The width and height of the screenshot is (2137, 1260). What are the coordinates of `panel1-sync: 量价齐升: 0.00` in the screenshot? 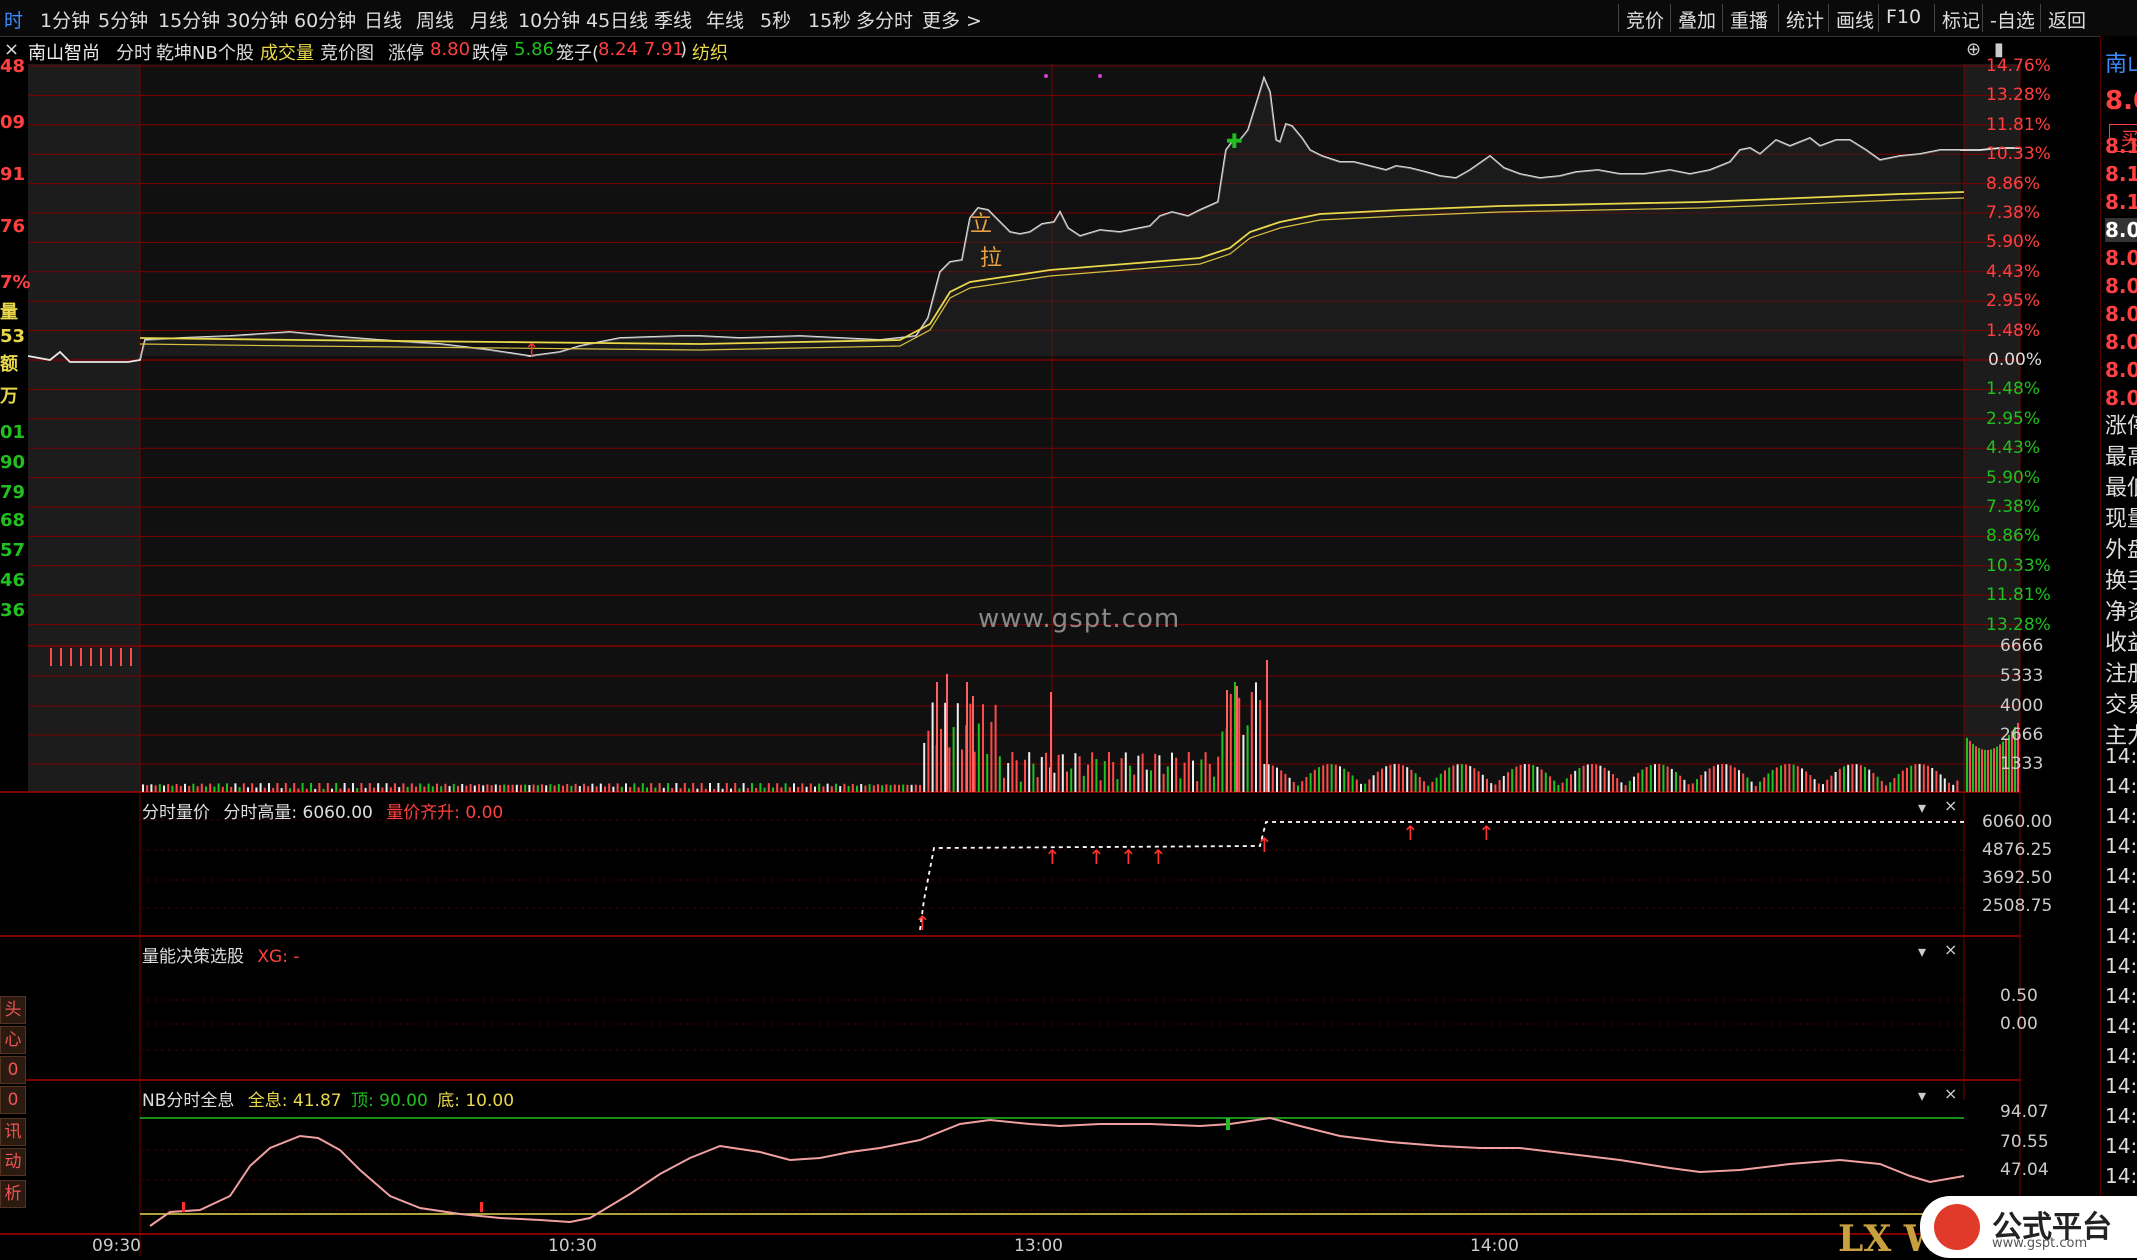 It's located at (445, 813).